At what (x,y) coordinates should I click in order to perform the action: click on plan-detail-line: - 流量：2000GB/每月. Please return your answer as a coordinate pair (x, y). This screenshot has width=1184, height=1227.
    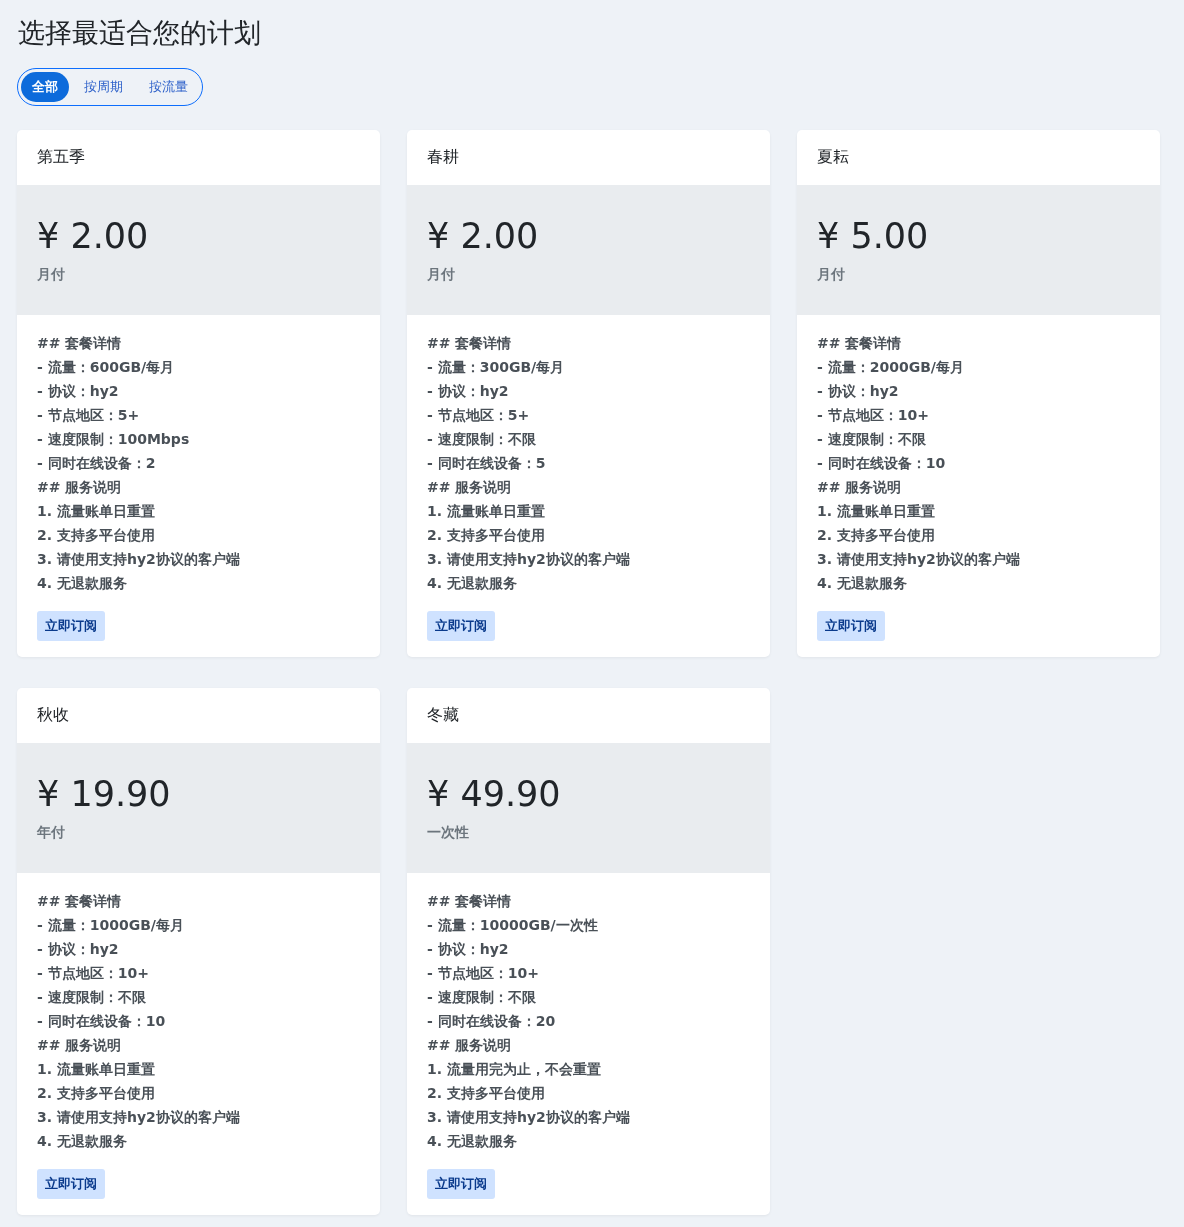
    Looking at the image, I should click on (891, 367).